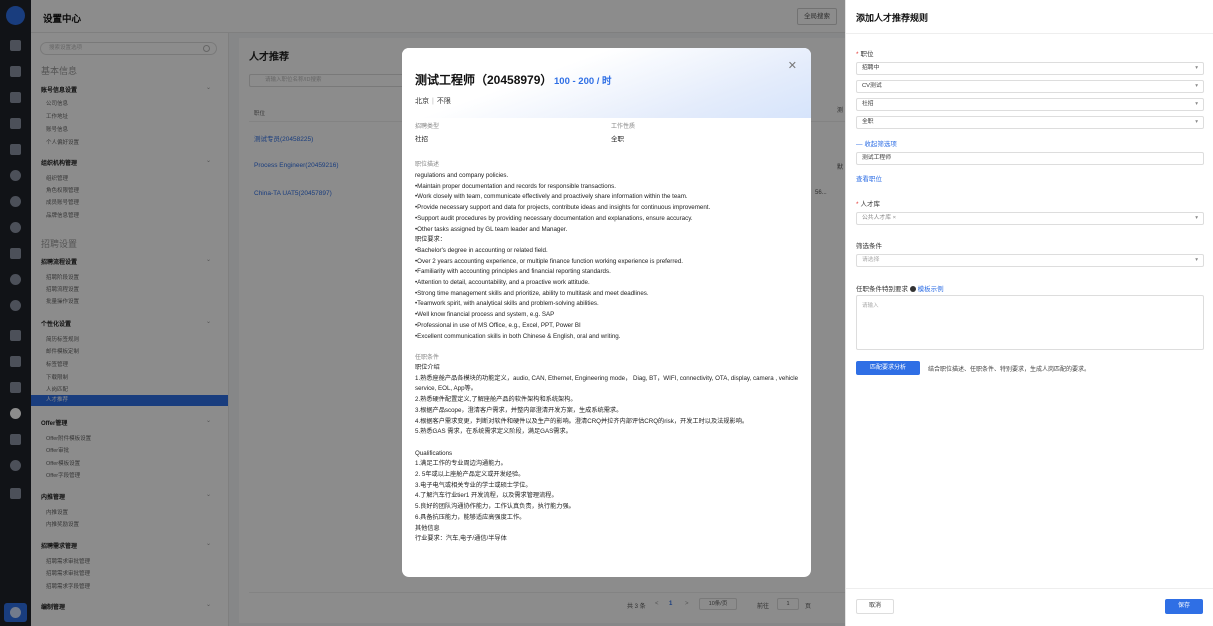 This screenshot has width=1213, height=626. I want to click on job-location-line: 北京 | 不限, so click(433, 101).